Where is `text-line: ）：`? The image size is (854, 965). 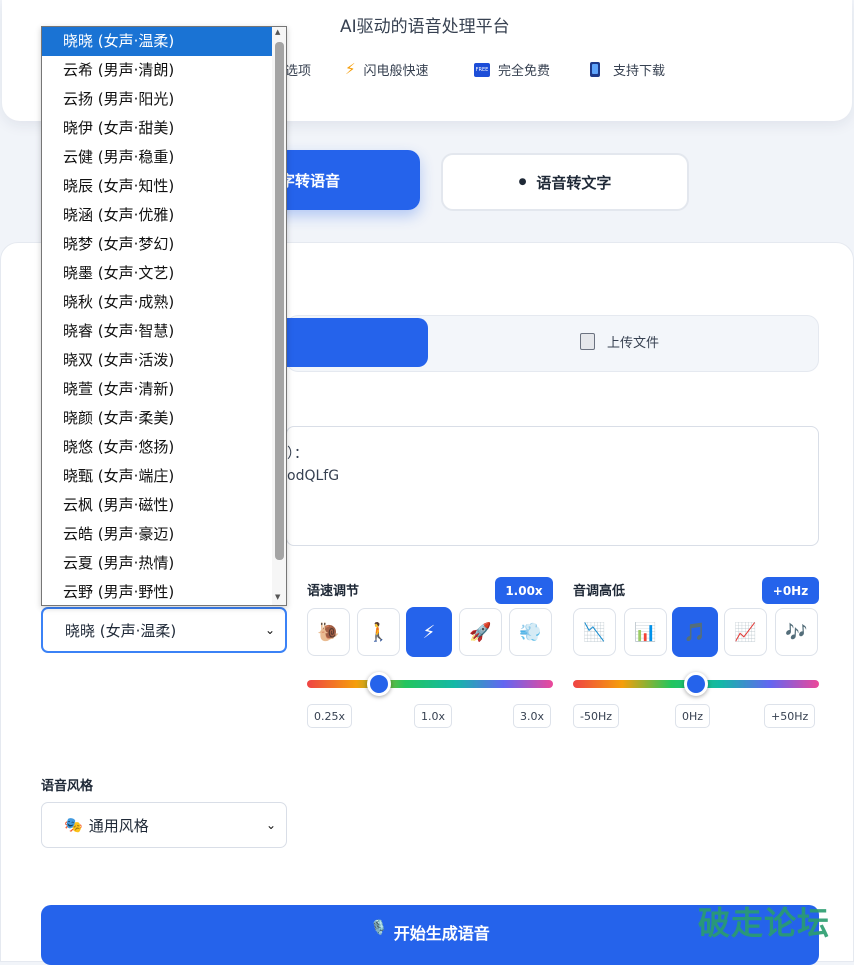
text-line: ）： is located at coordinates (297, 454).